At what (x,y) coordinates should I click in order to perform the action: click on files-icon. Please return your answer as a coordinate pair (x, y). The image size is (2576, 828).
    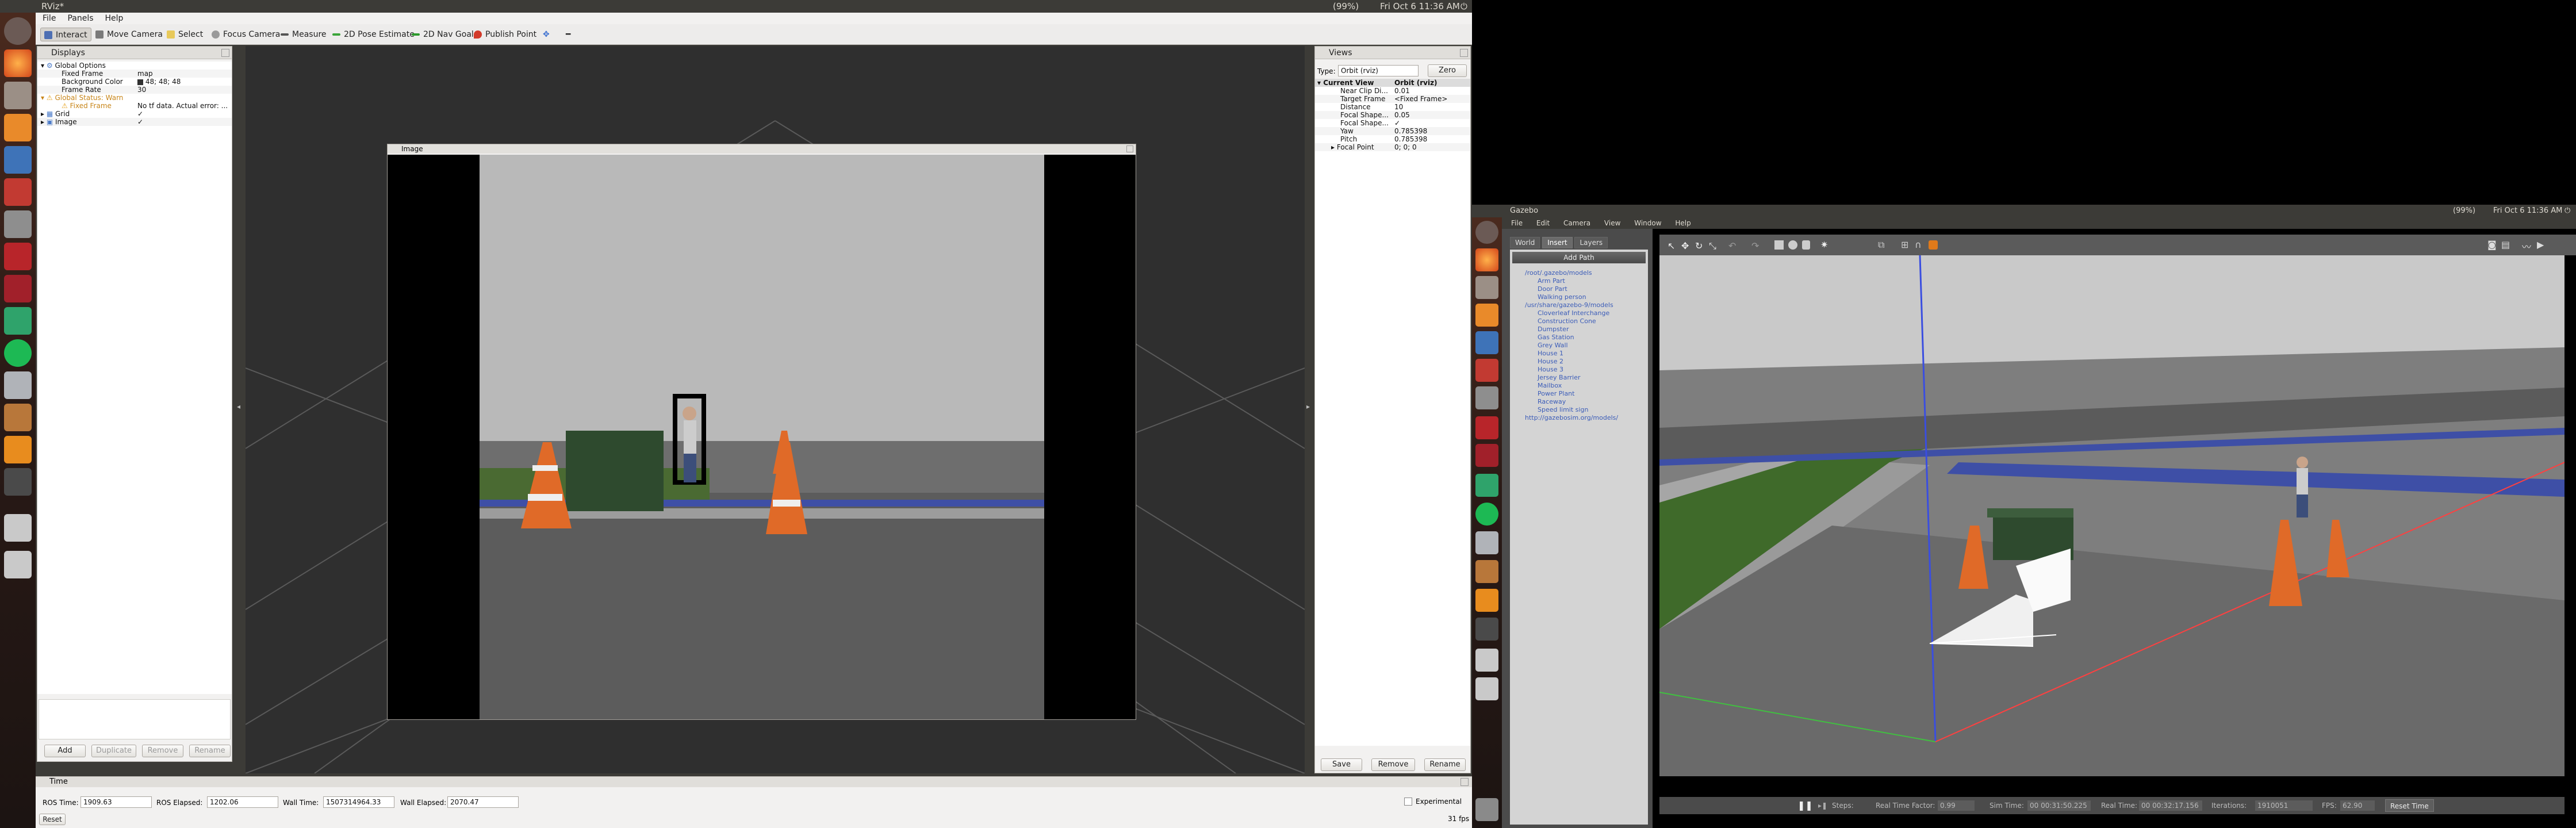
    Looking at the image, I should click on (1486, 287).